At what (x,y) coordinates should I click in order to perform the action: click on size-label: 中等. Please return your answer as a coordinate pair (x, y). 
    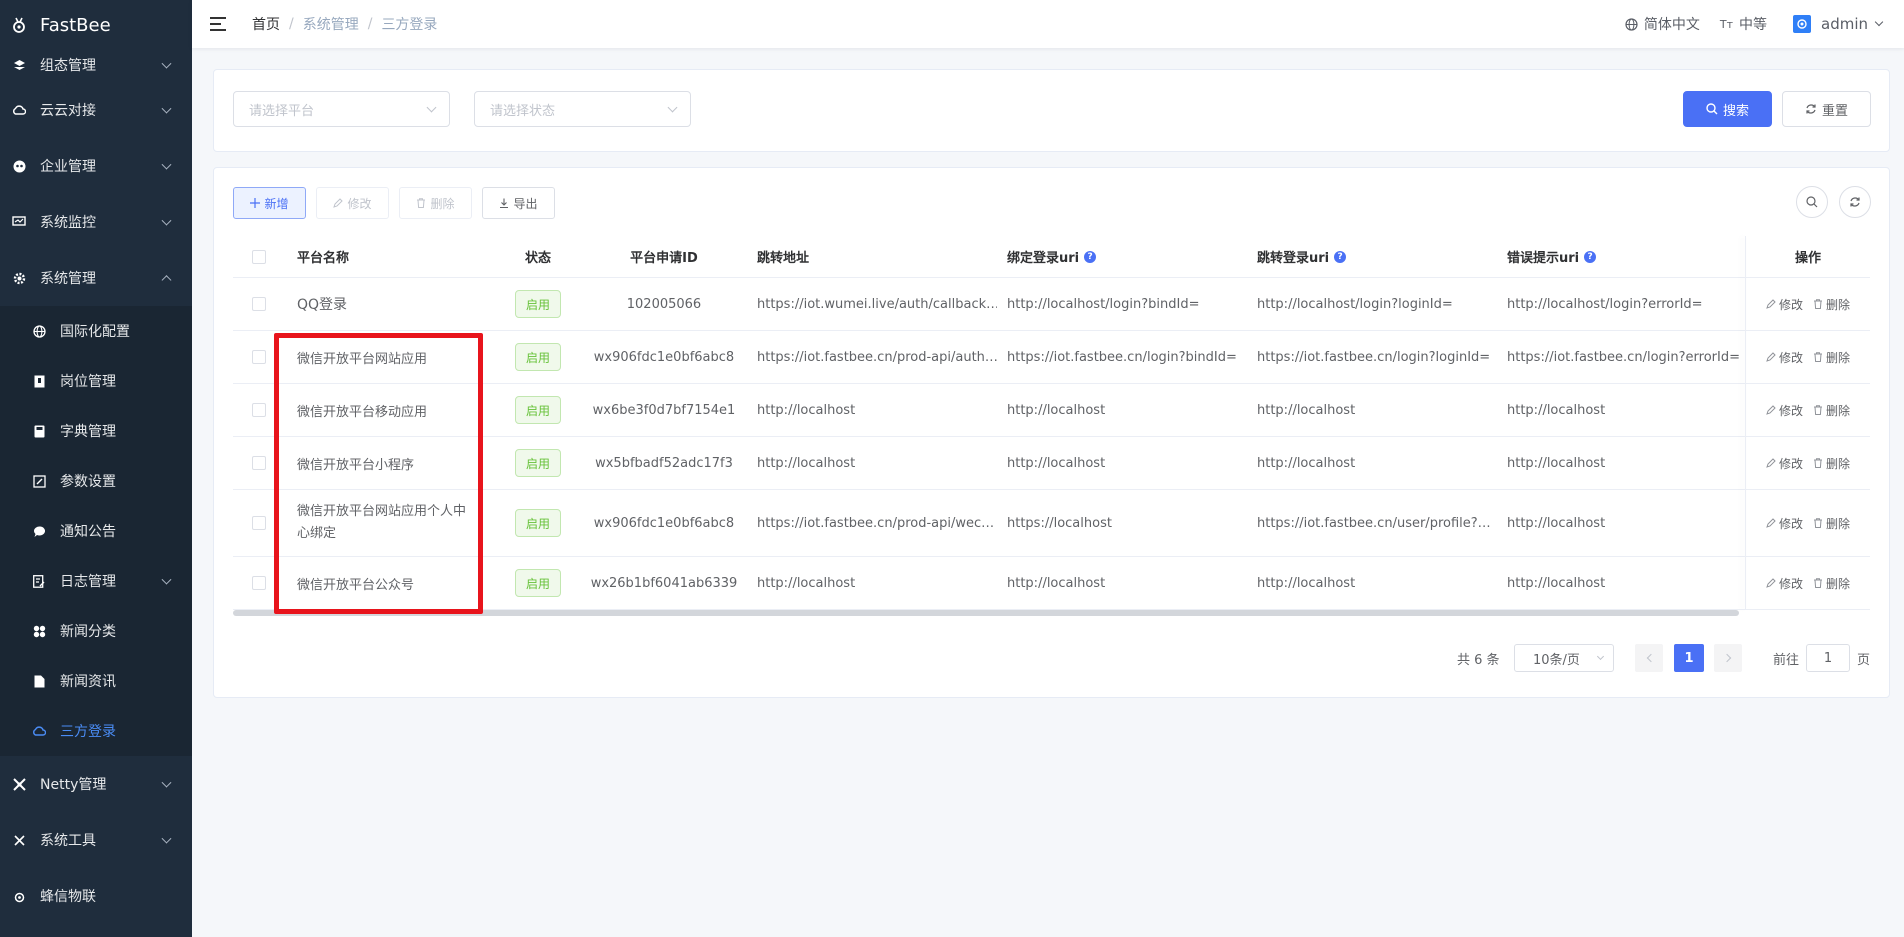
    Looking at the image, I should click on (1753, 25).